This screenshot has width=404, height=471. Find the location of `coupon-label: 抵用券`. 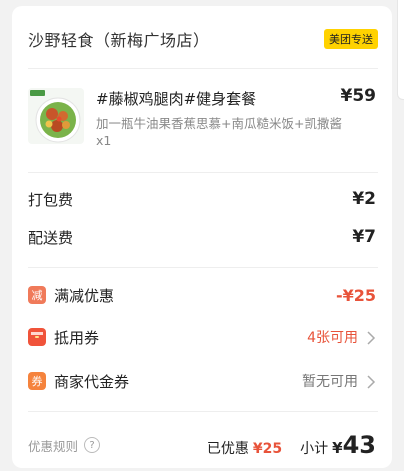

coupon-label: 抵用券 is located at coordinates (77, 337).